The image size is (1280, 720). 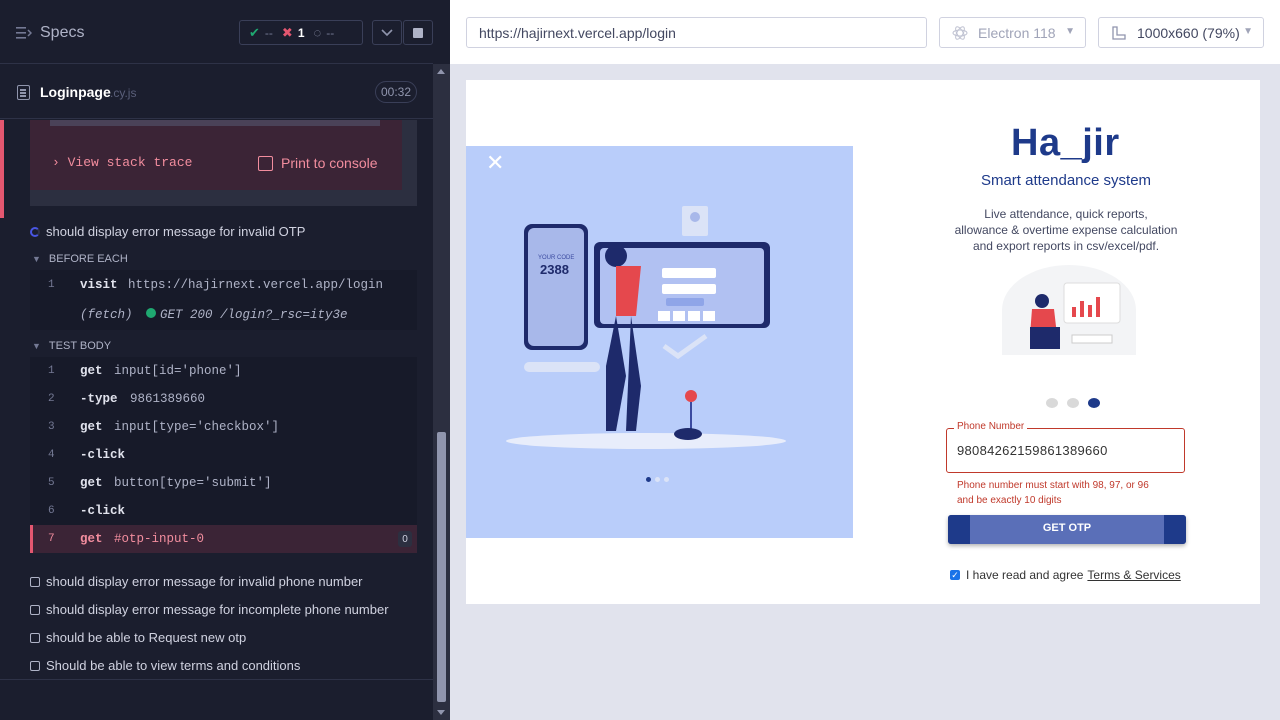 I want to click on tagline: Smart attendance system, so click(x=1066, y=180).